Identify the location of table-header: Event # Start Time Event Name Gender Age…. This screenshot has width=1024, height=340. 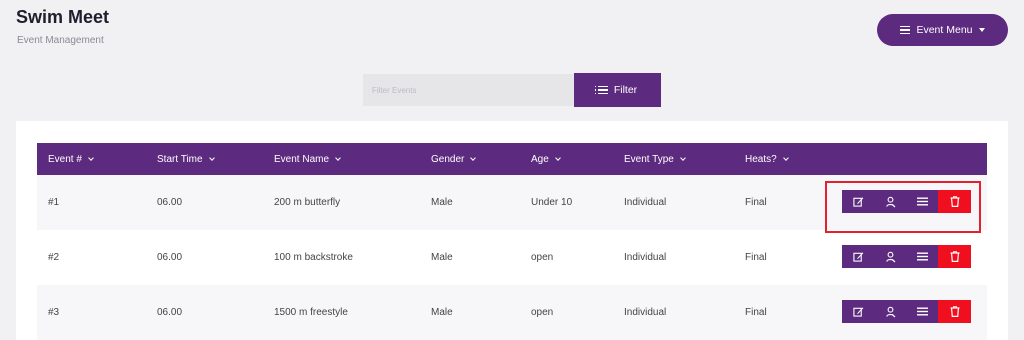
(512, 159).